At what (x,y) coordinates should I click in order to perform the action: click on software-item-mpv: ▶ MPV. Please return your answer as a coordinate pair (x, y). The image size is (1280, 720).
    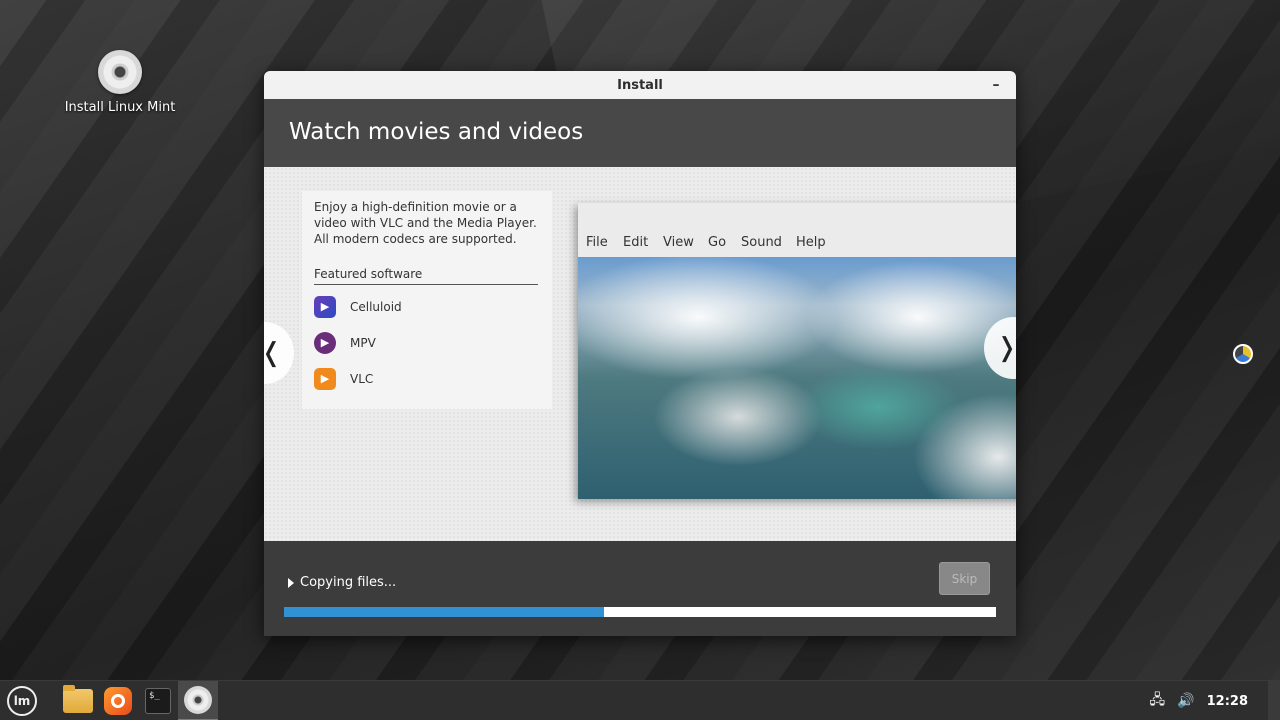
    Looking at the image, I should click on (427, 342).